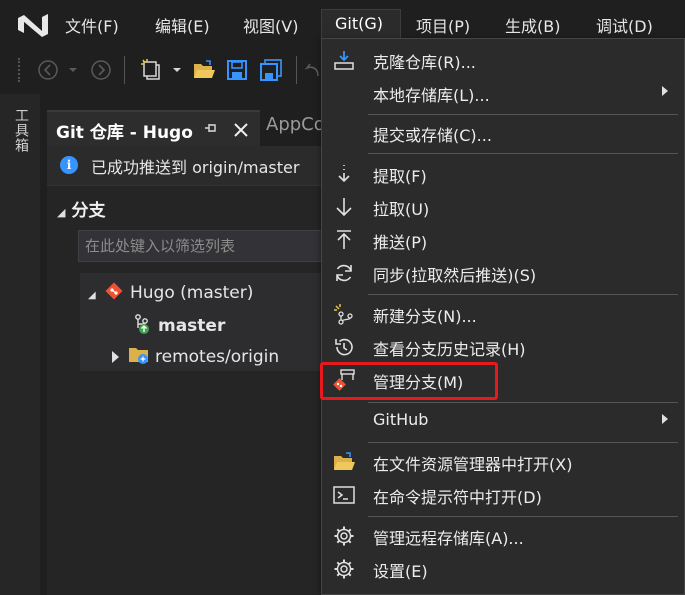  I want to click on git-repo-icon, so click(114, 291).